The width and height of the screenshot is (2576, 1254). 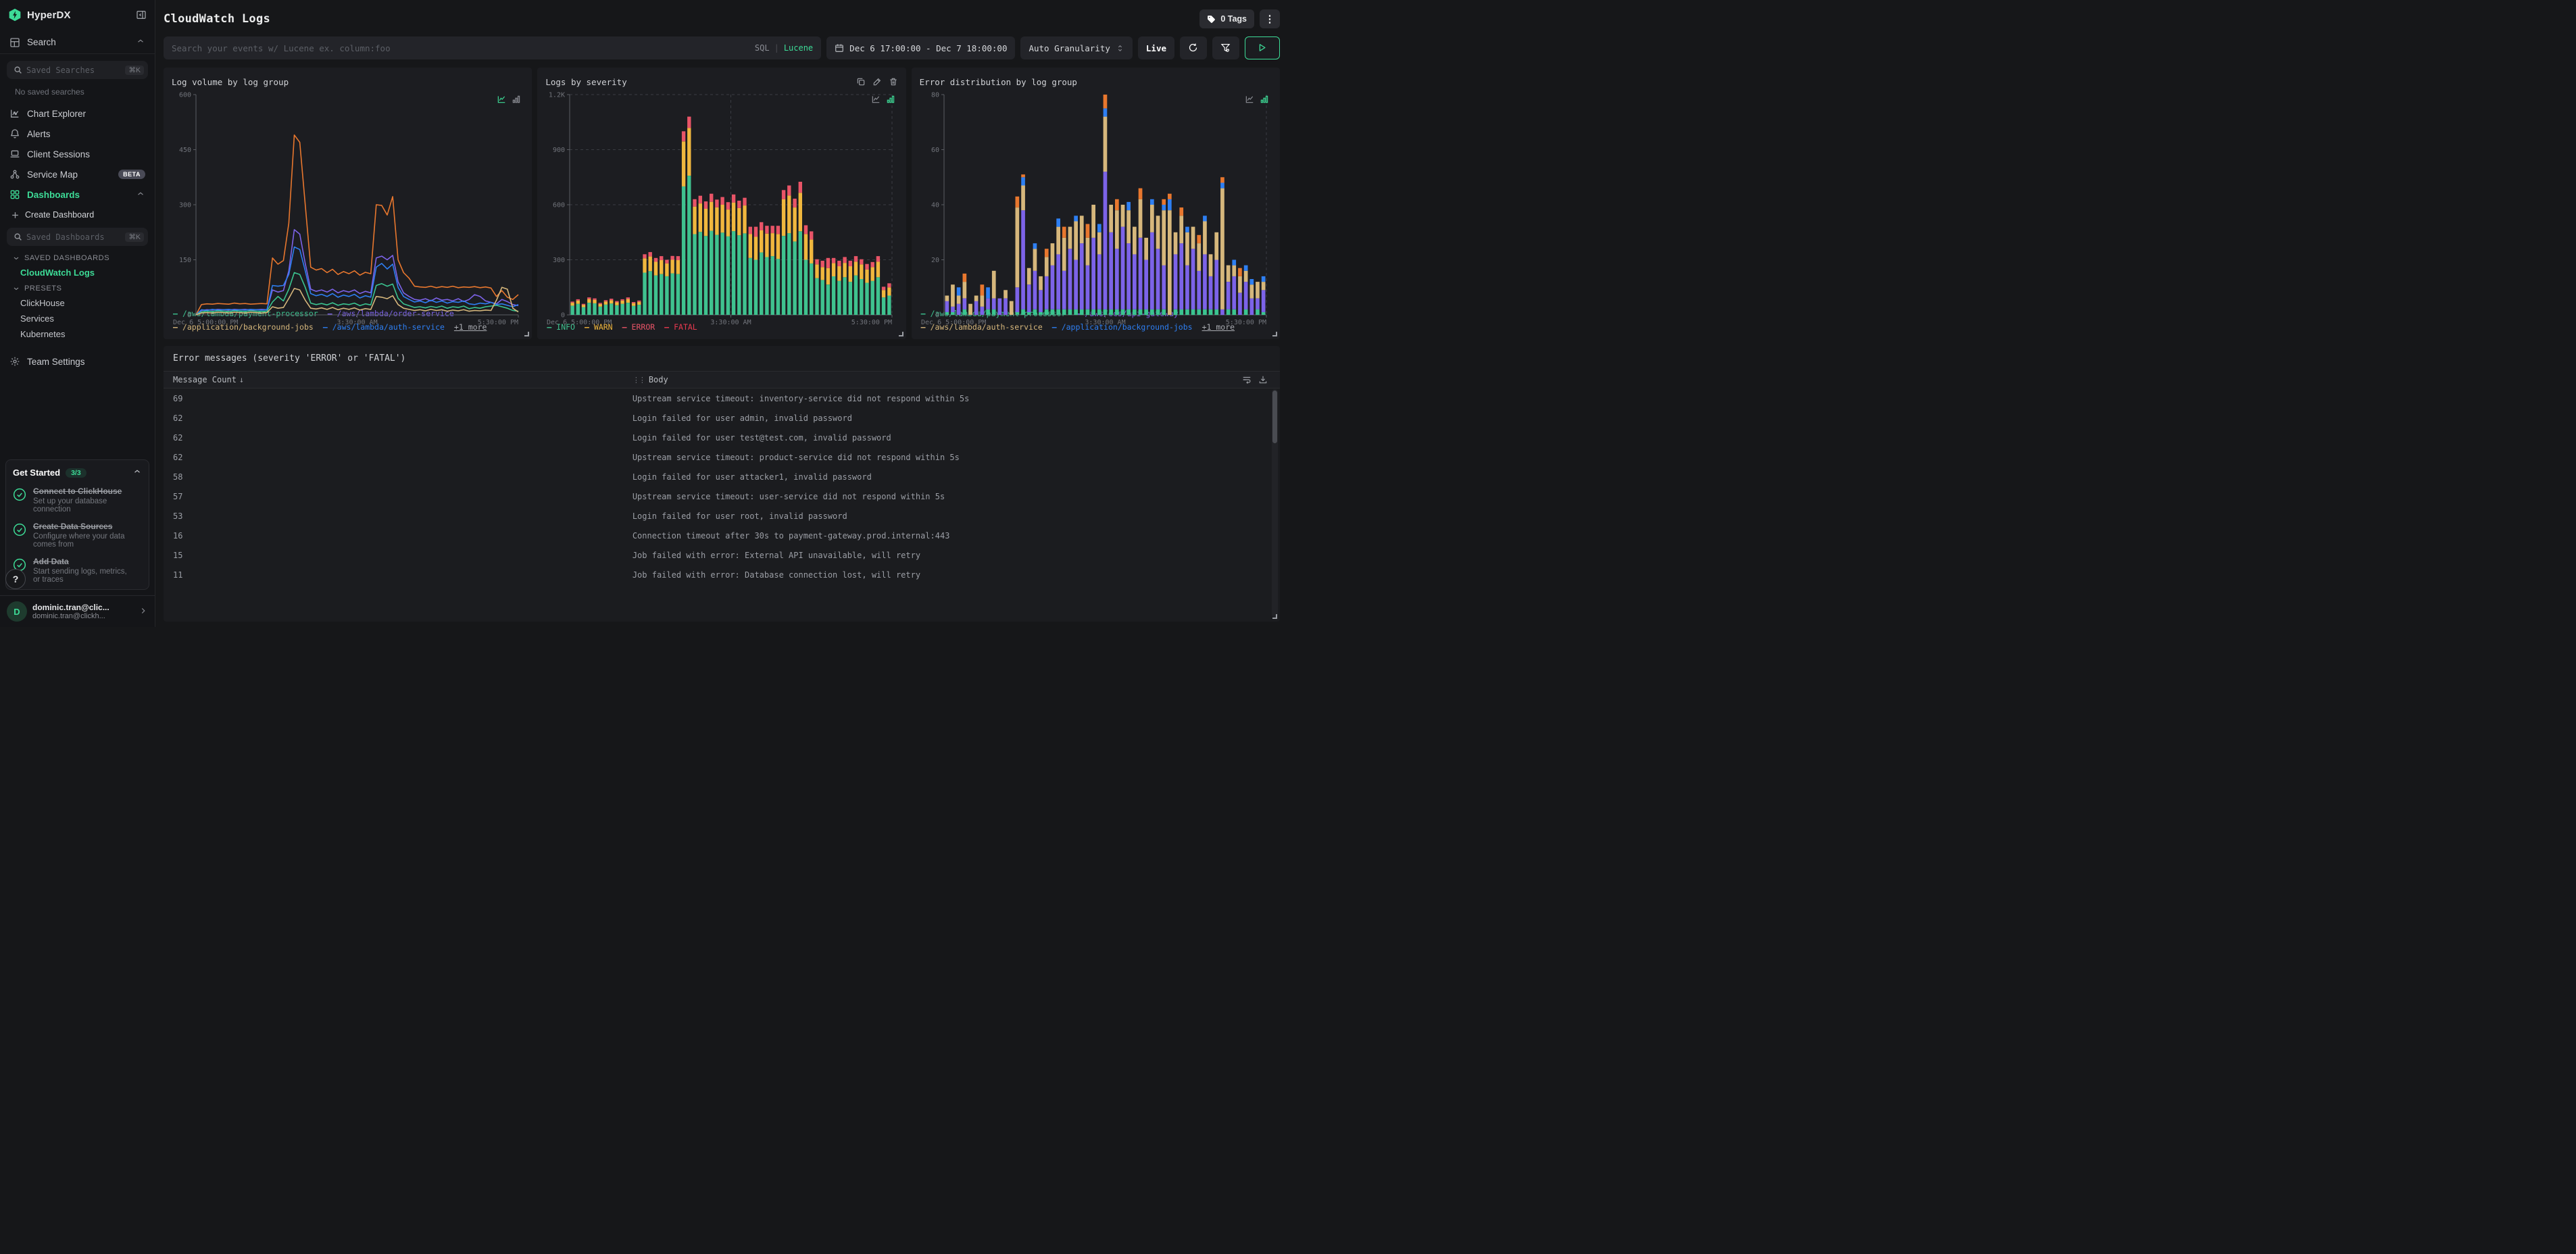 I want to click on wrap-text-icon, so click(x=1247, y=379).